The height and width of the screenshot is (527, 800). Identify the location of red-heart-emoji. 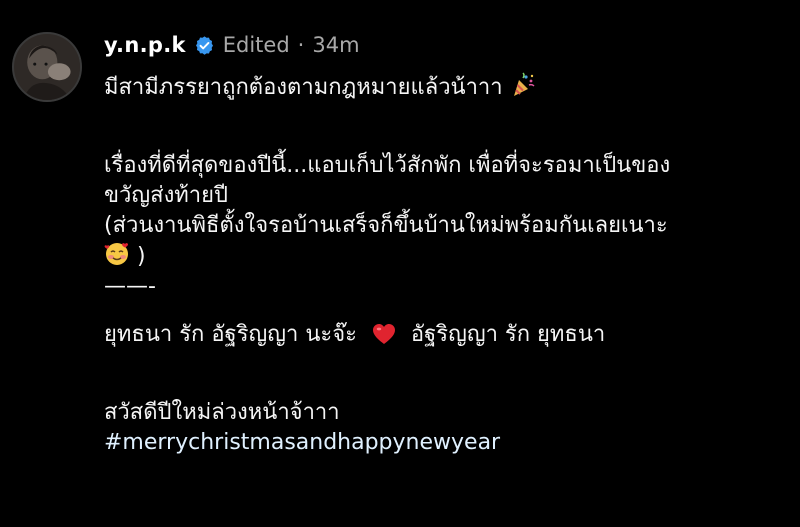
(384, 334).